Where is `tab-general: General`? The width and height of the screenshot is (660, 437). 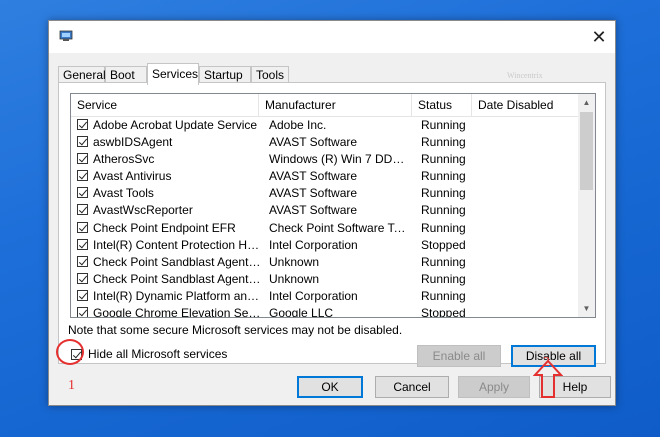 tab-general: General is located at coordinates (82, 74).